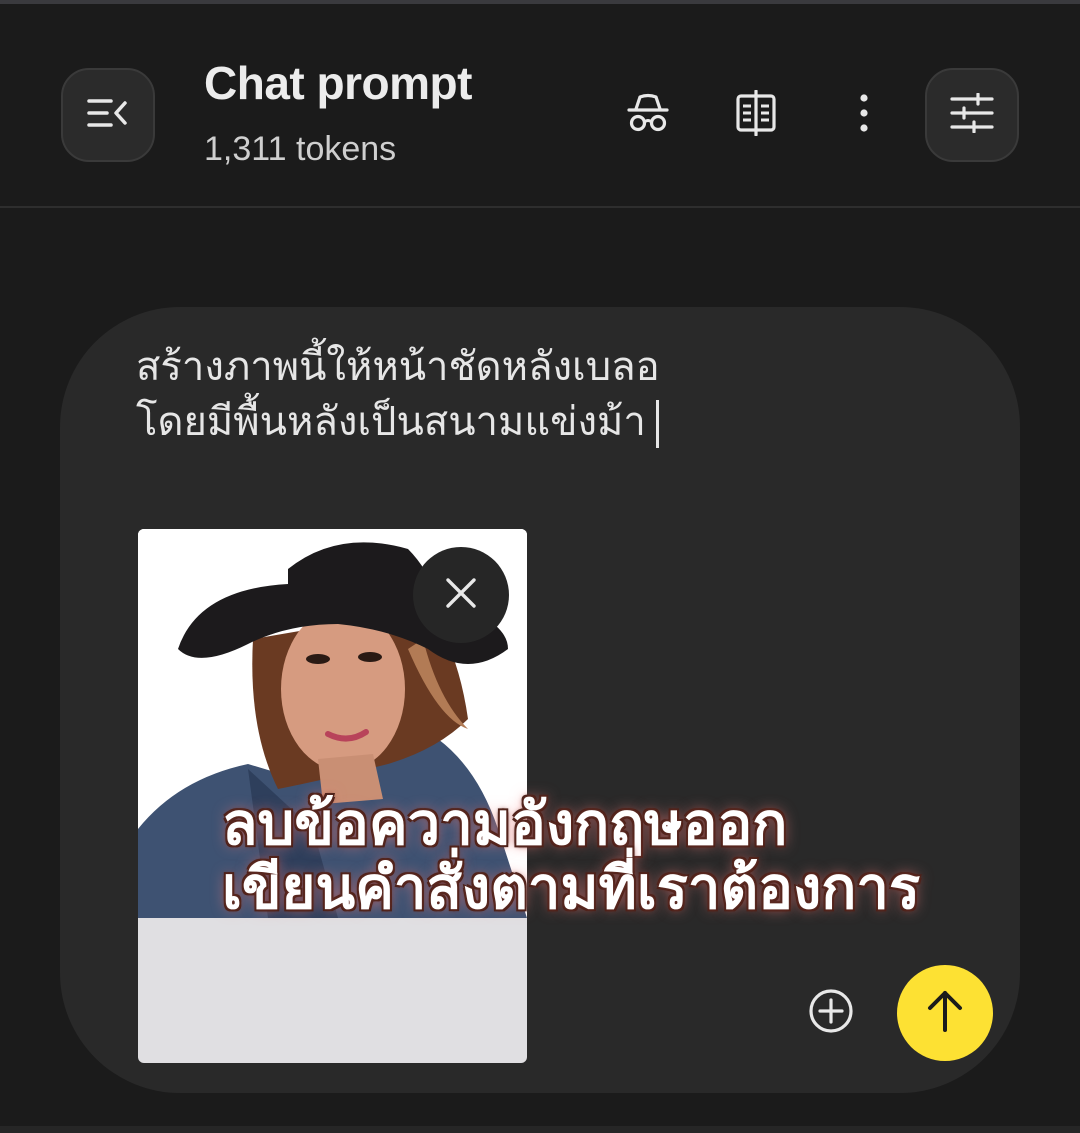  I want to click on prompt-line: โดยมีพื้นหลังเป็นสนามแข่งม้า, so click(516, 422).